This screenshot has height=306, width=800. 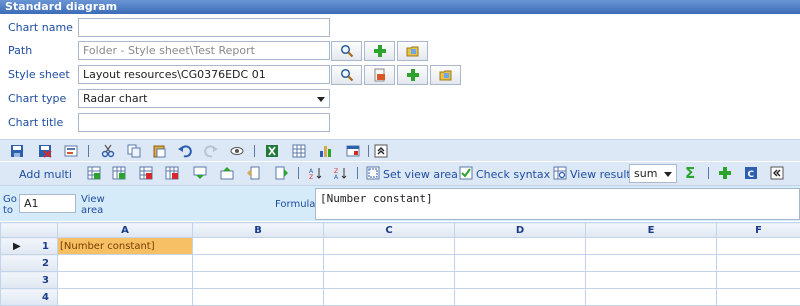 What do you see at coordinates (513, 174) in the screenshot?
I see `check-syntax-button: Check syntax` at bounding box center [513, 174].